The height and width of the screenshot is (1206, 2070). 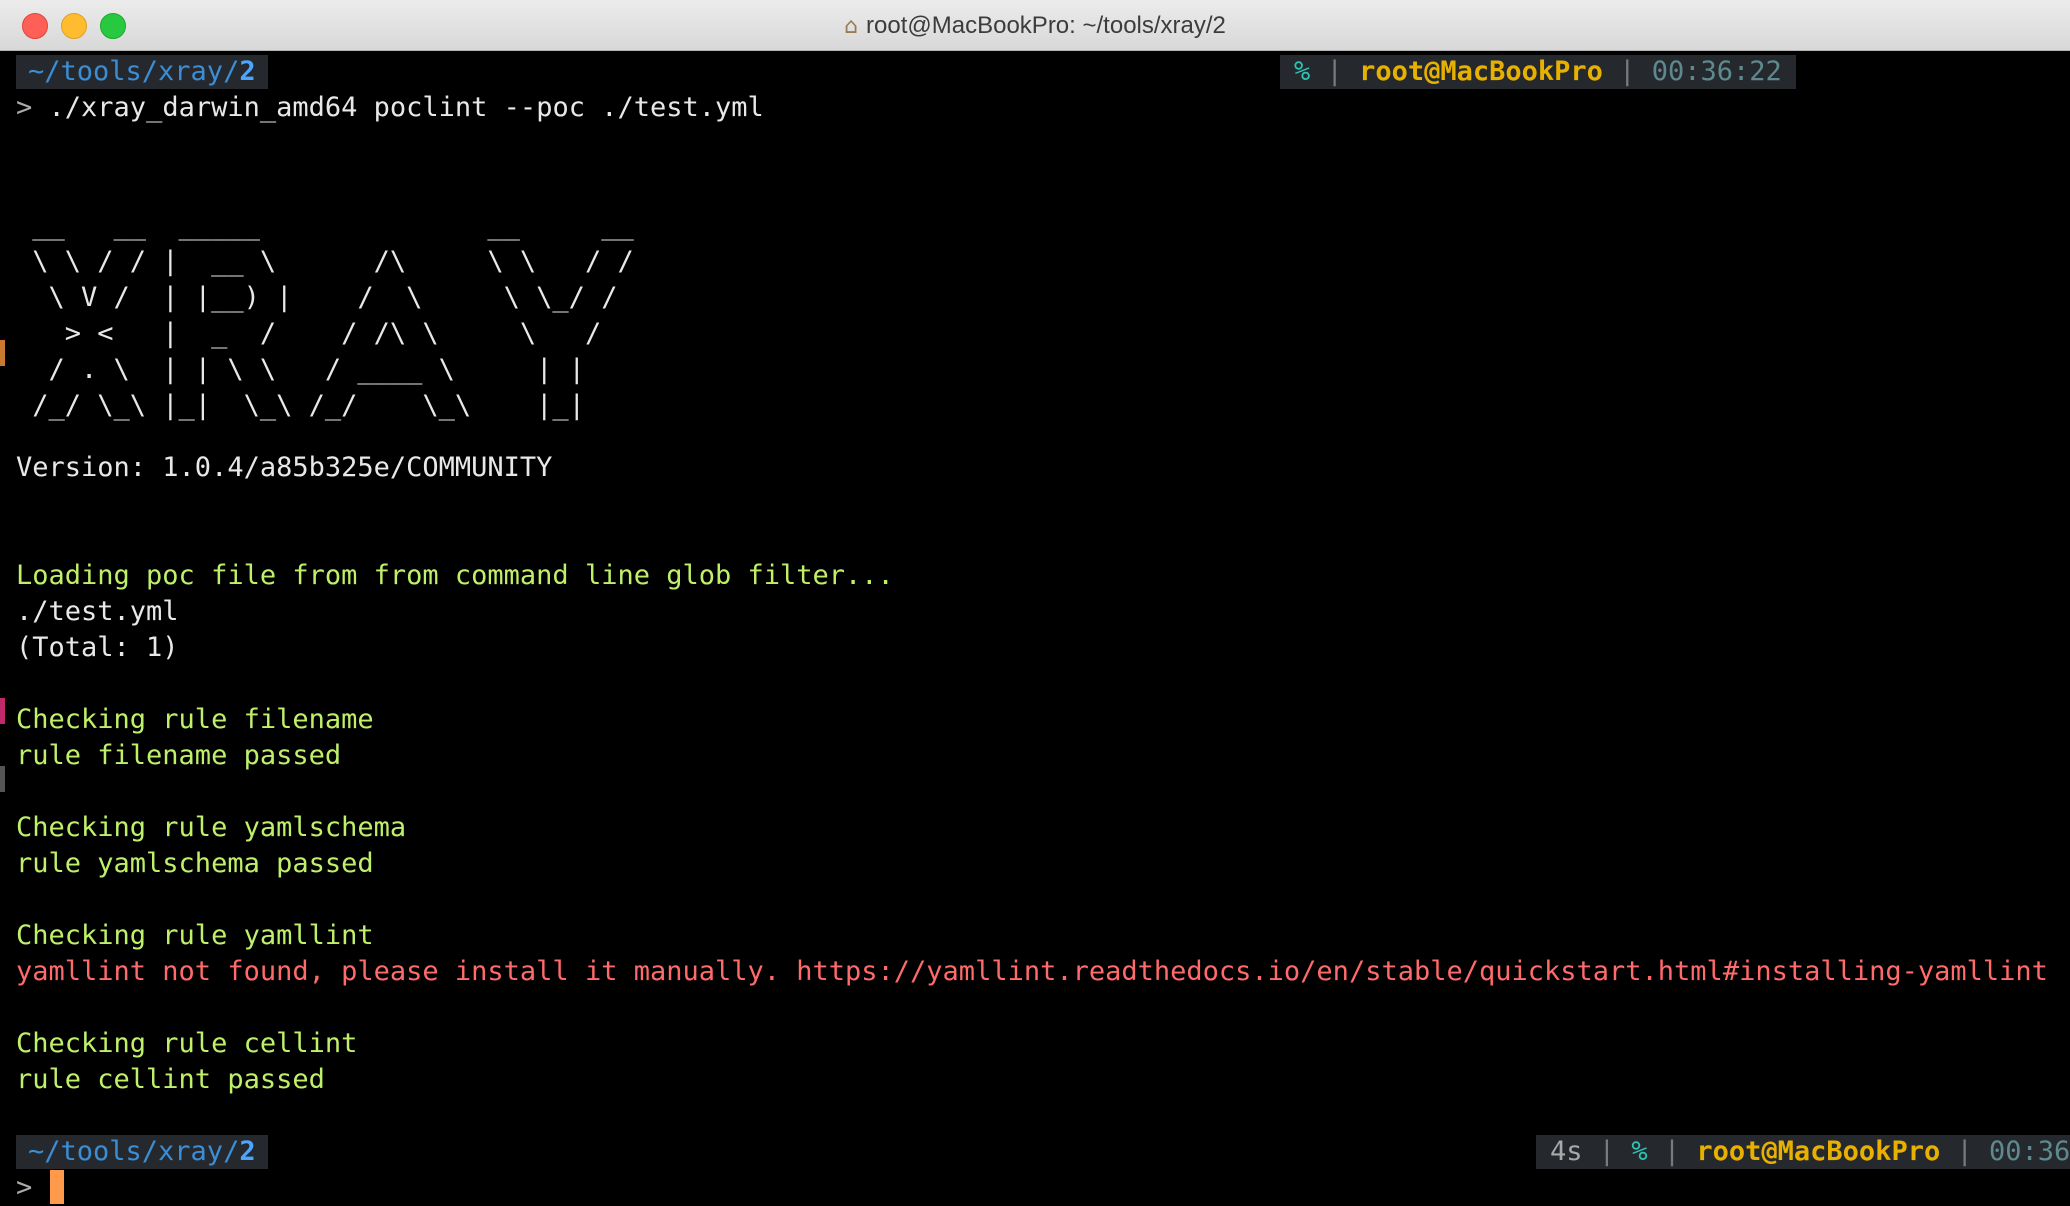 I want to click on title-bar: ⌂ root@MacBookPro: ~/tools/xray/2, so click(x=1035, y=25).